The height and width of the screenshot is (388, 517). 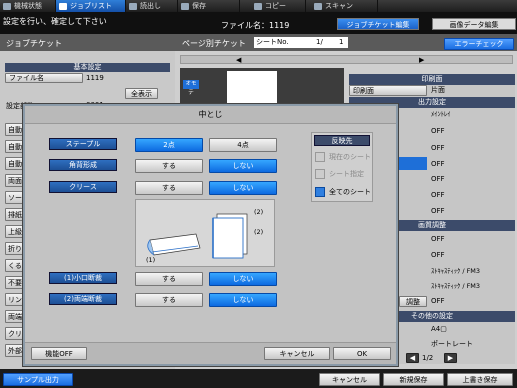 What do you see at coordinates (438, 239) in the screenshot?
I see `quality-value-1: OFF` at bounding box center [438, 239].